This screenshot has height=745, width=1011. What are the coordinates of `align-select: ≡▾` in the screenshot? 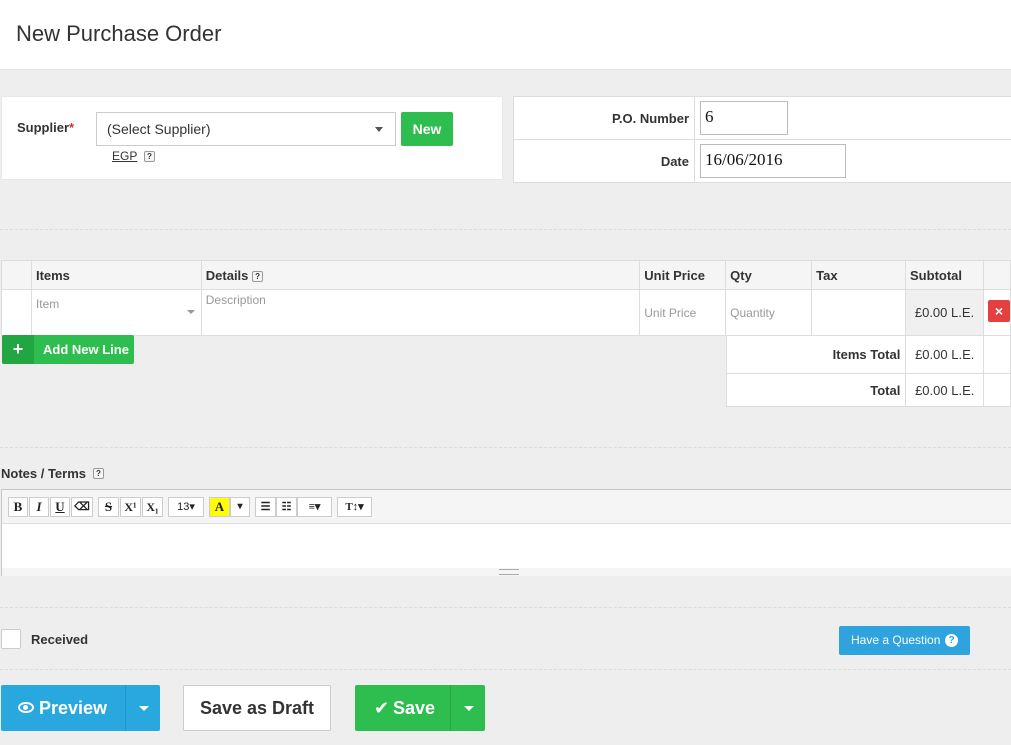 It's located at (314, 507).